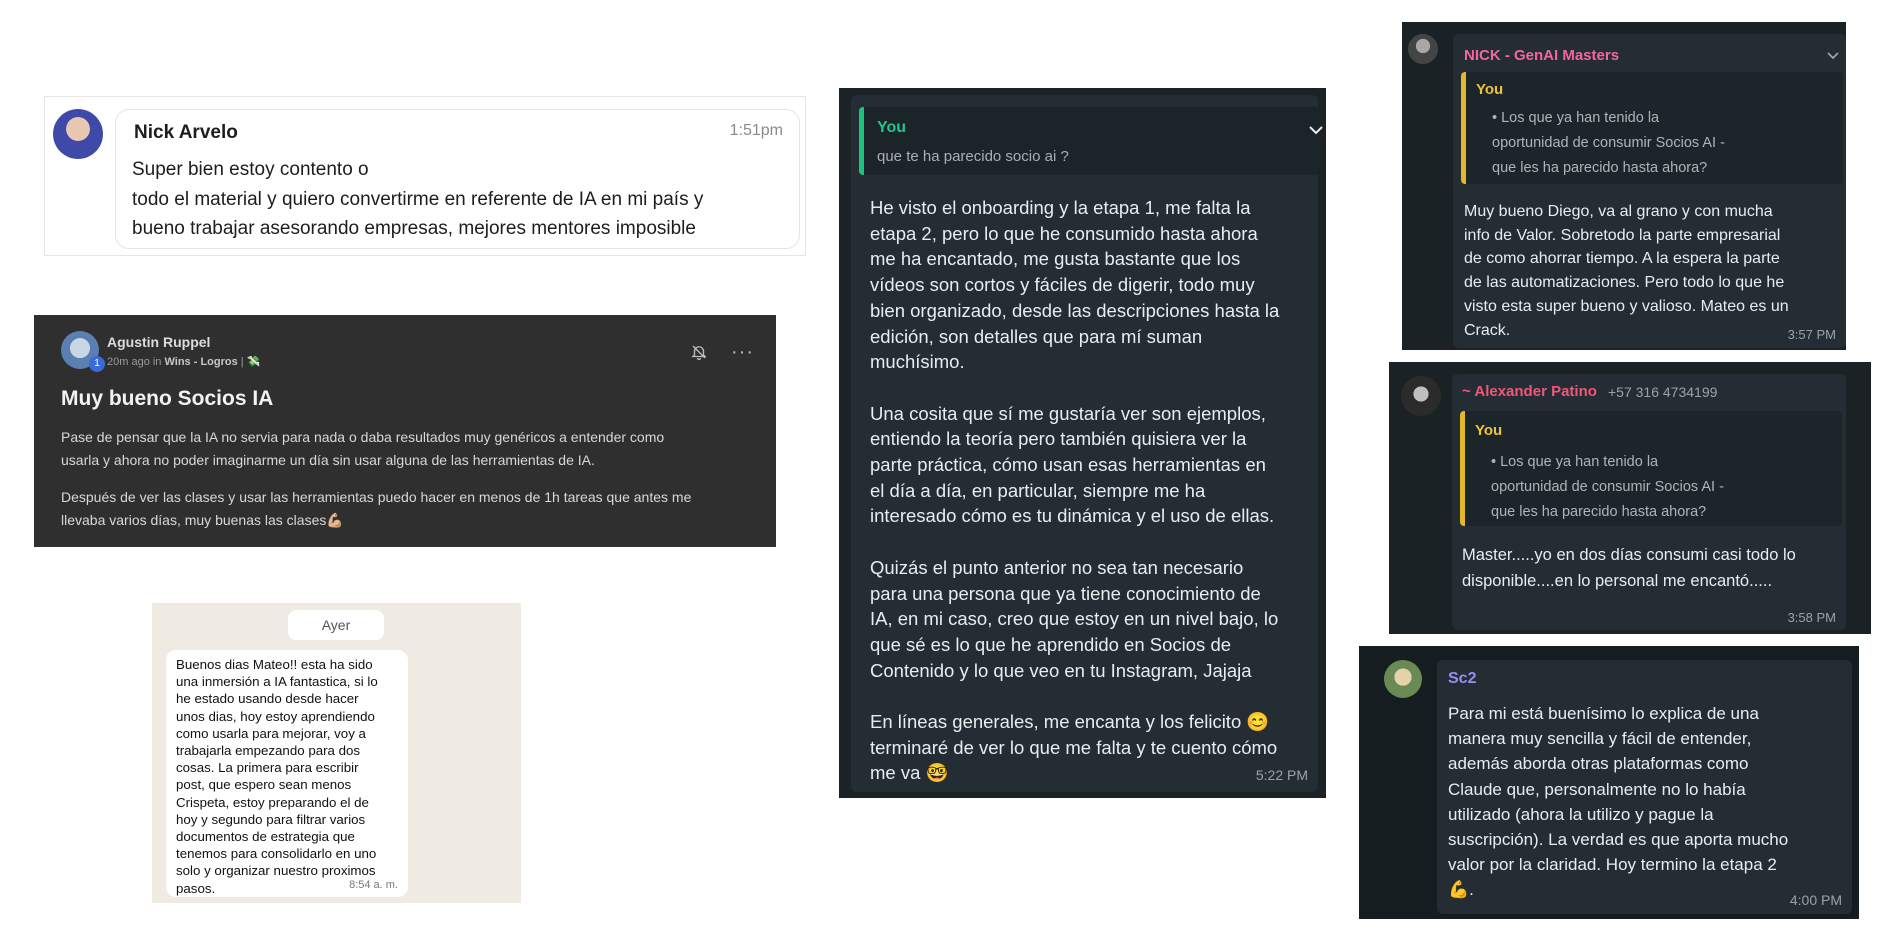 Image resolution: width=1889 pixels, height=933 pixels. What do you see at coordinates (1541, 55) in the screenshot?
I see `sender-name: NICK - GenAI Masters` at bounding box center [1541, 55].